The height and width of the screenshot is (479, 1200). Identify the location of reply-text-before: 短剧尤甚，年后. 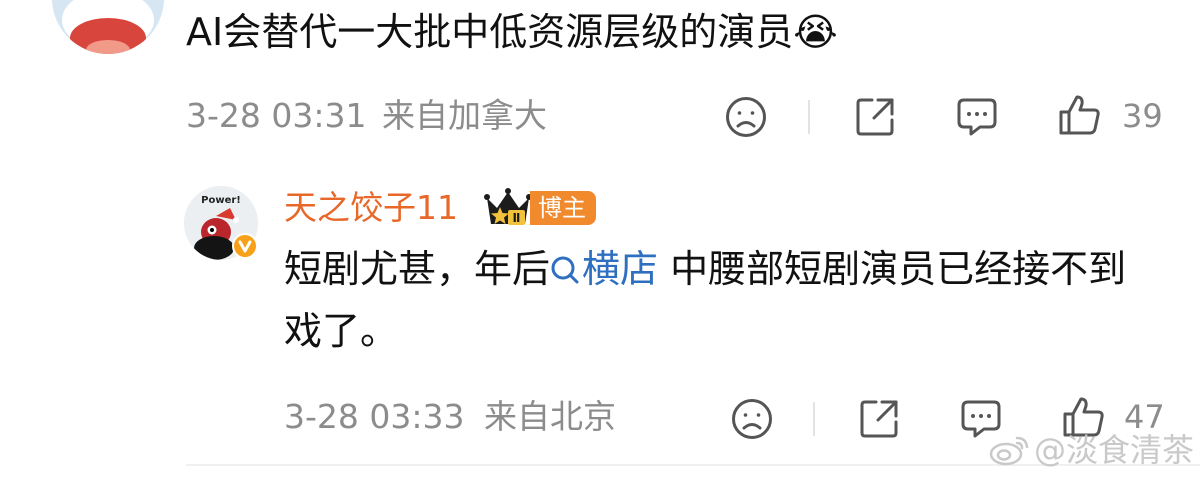
(417, 269).